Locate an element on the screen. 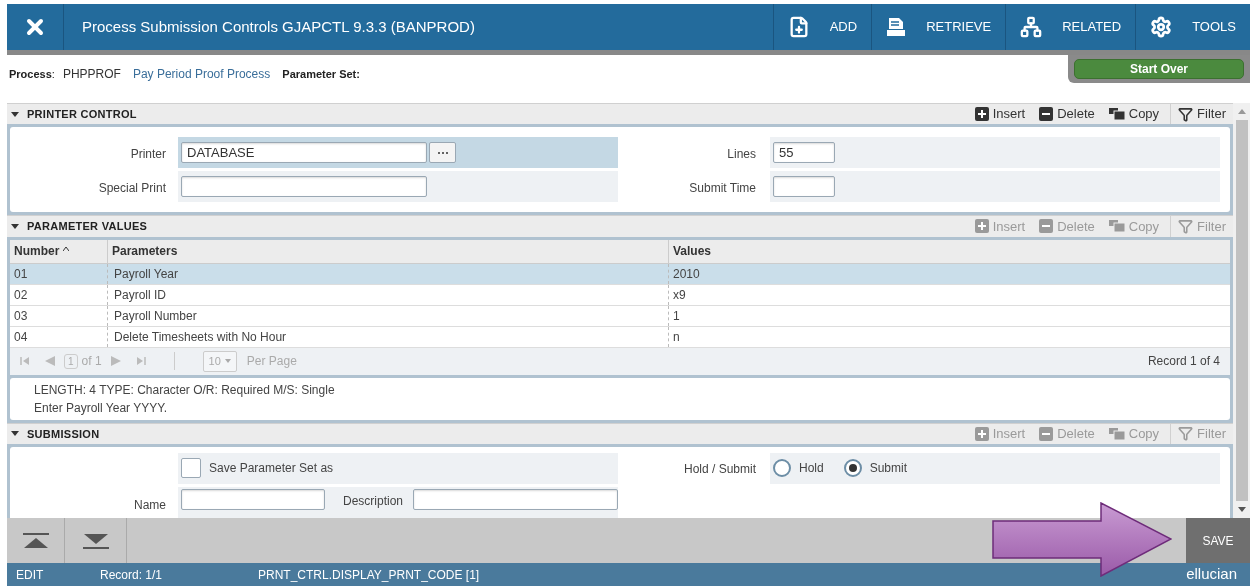 Image resolution: width=1250 pixels, height=586 pixels. scroll-down-icon is located at coordinates (1241, 509).